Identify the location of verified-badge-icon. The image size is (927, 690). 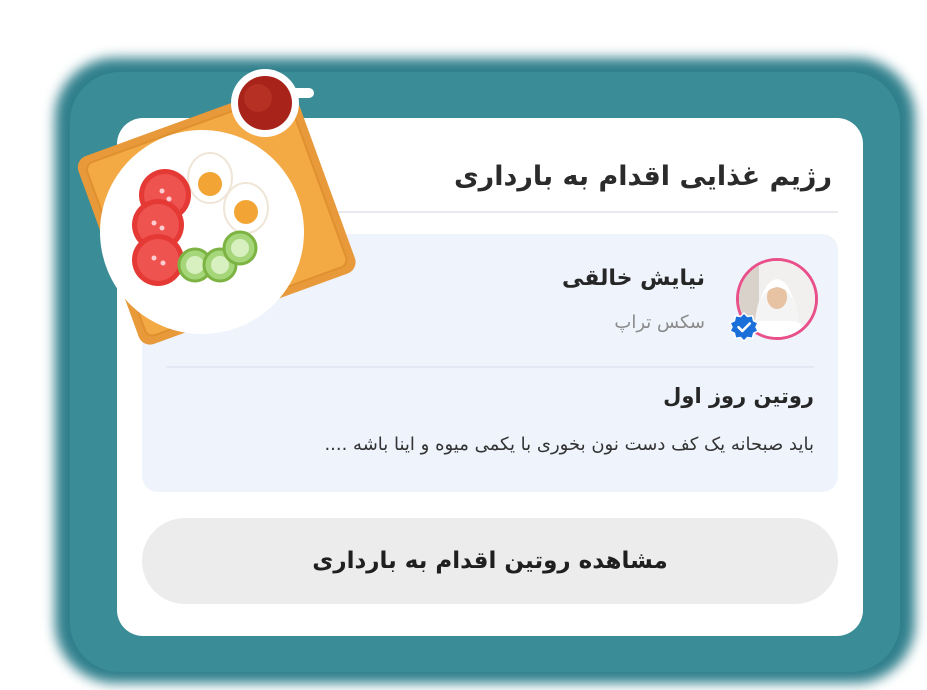
(744, 327).